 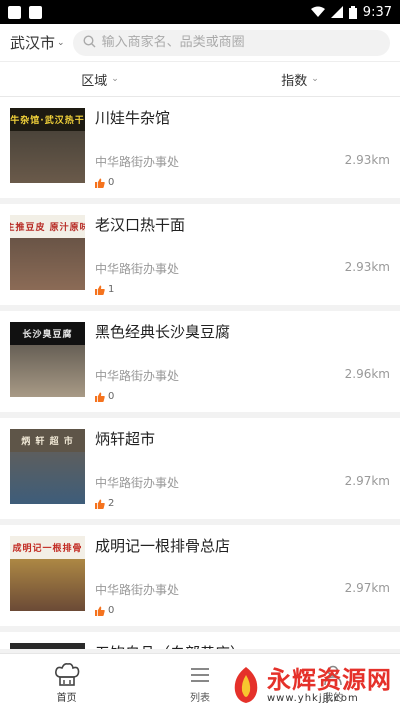 I want to click on shop-photo: 成明记一根排骨, so click(x=47, y=573).